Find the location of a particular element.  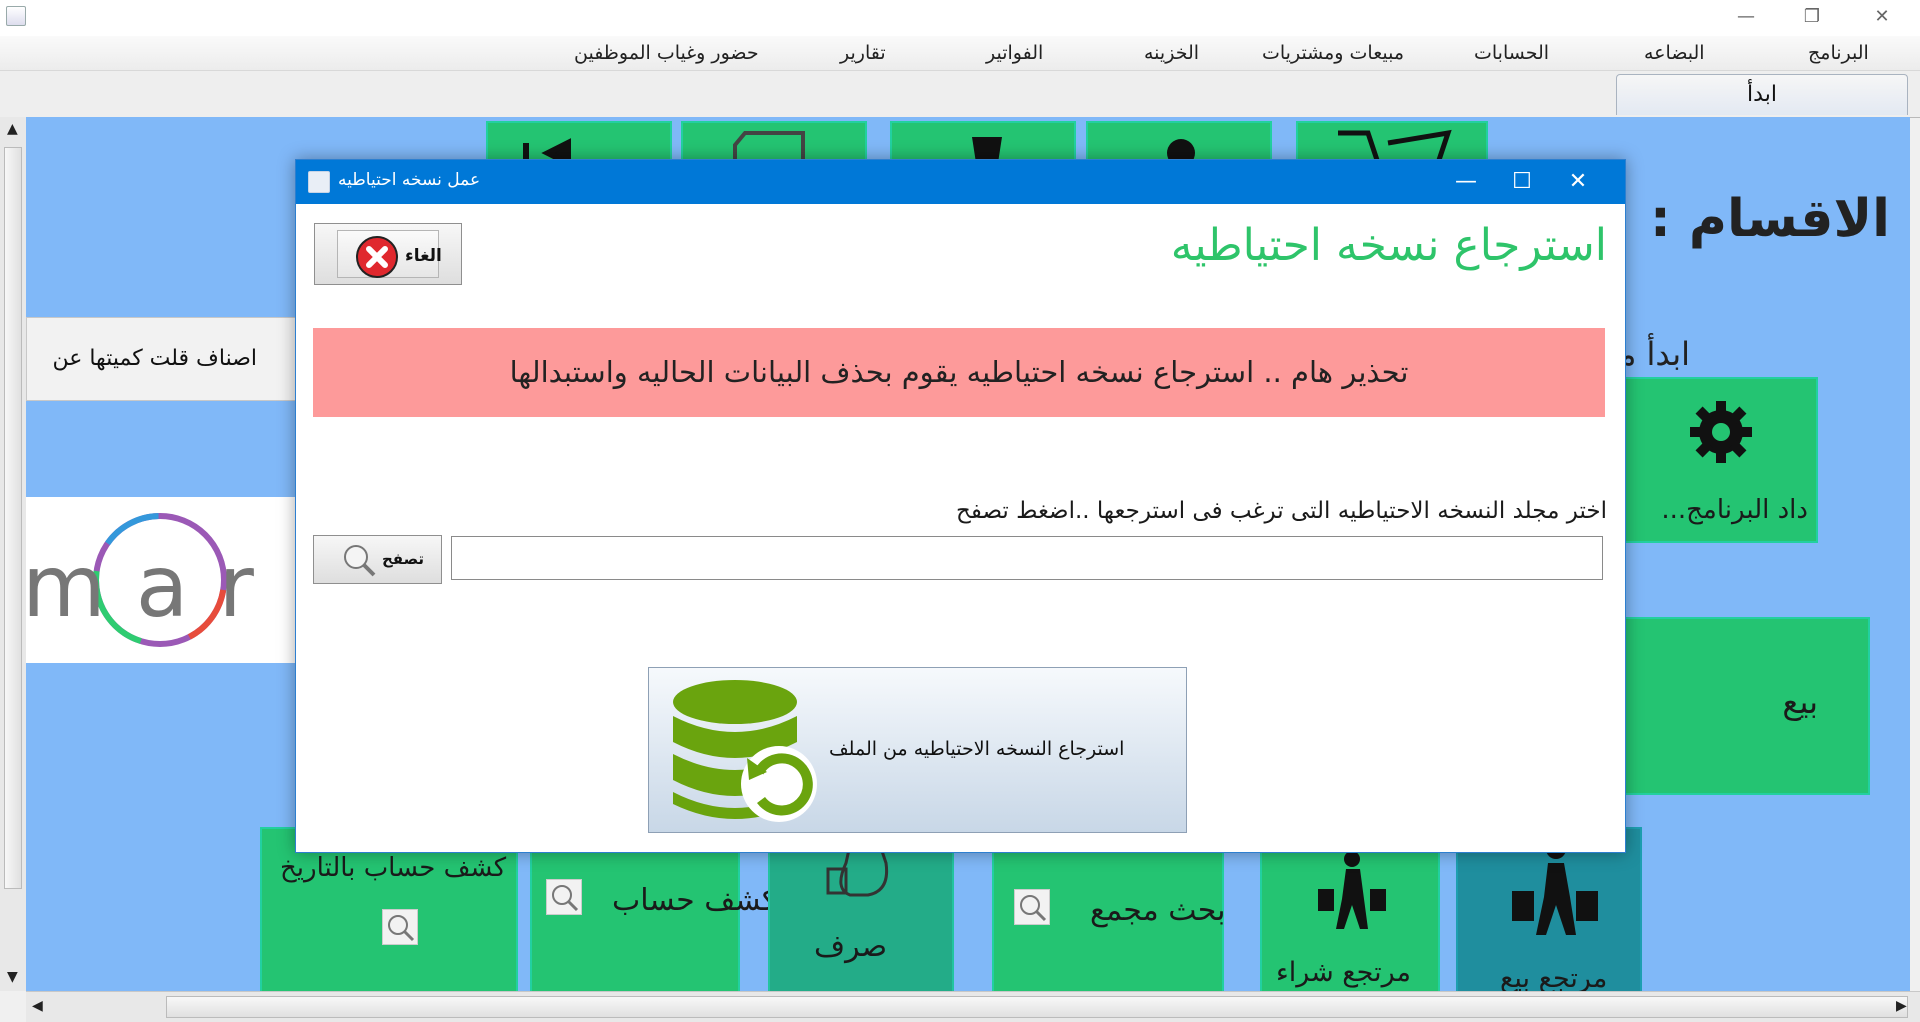

sell-tile: بيع is located at coordinates (1745, 706).